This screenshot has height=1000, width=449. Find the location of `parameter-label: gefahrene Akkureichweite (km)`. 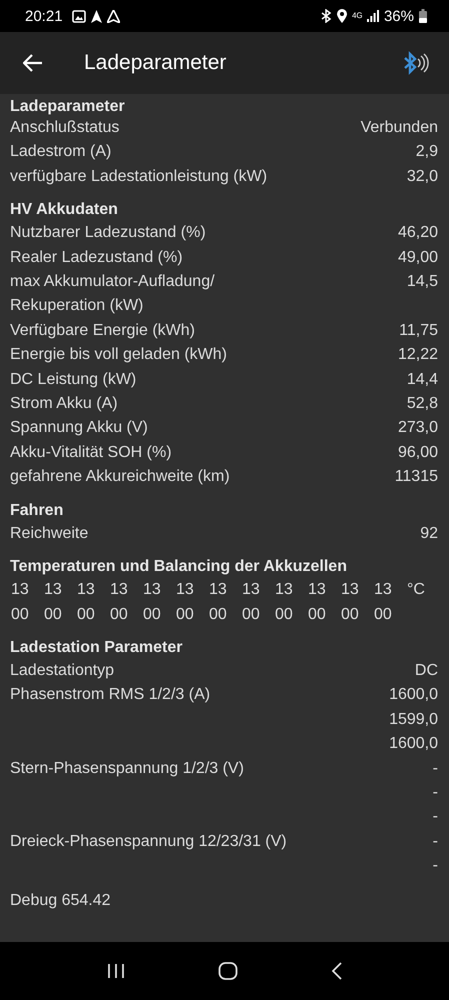

parameter-label: gefahrene Akkureichweite (km) is located at coordinates (120, 477).